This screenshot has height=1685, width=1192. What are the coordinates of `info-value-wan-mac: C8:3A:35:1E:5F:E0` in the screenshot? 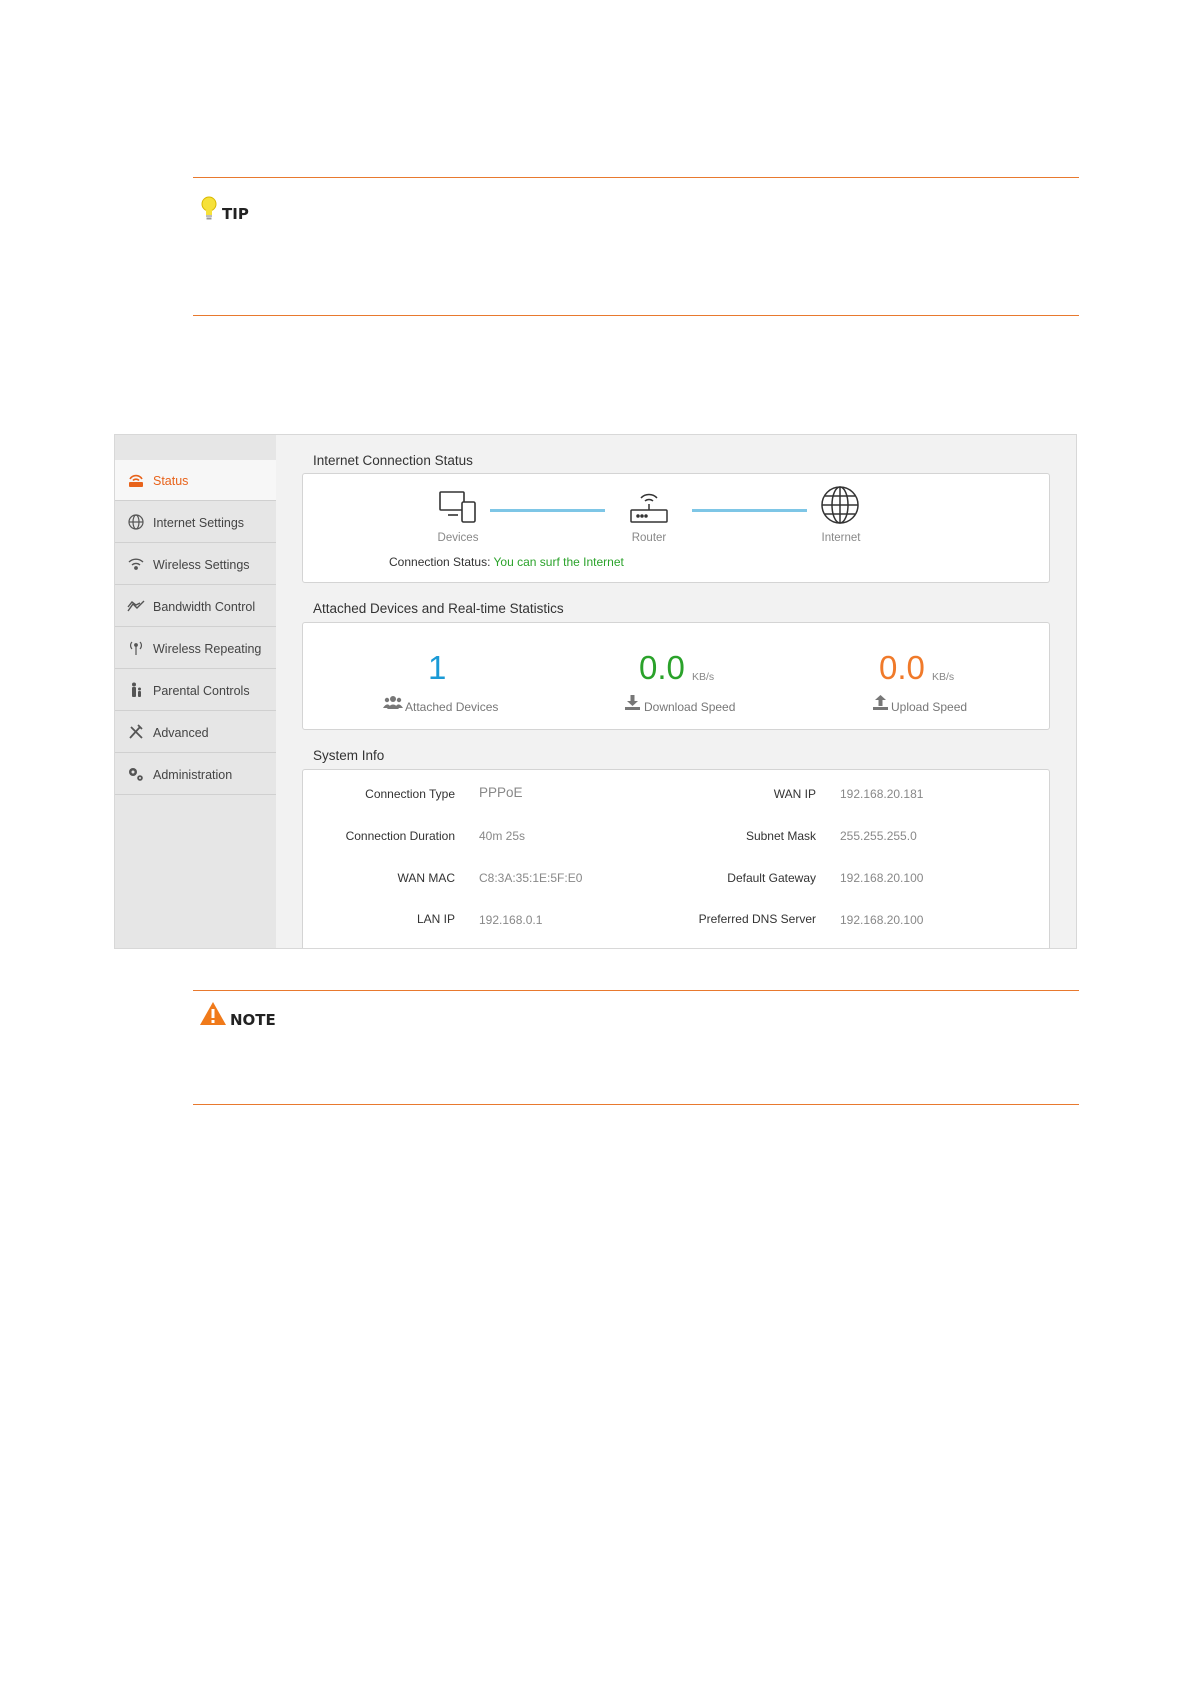 It's located at (531, 878).